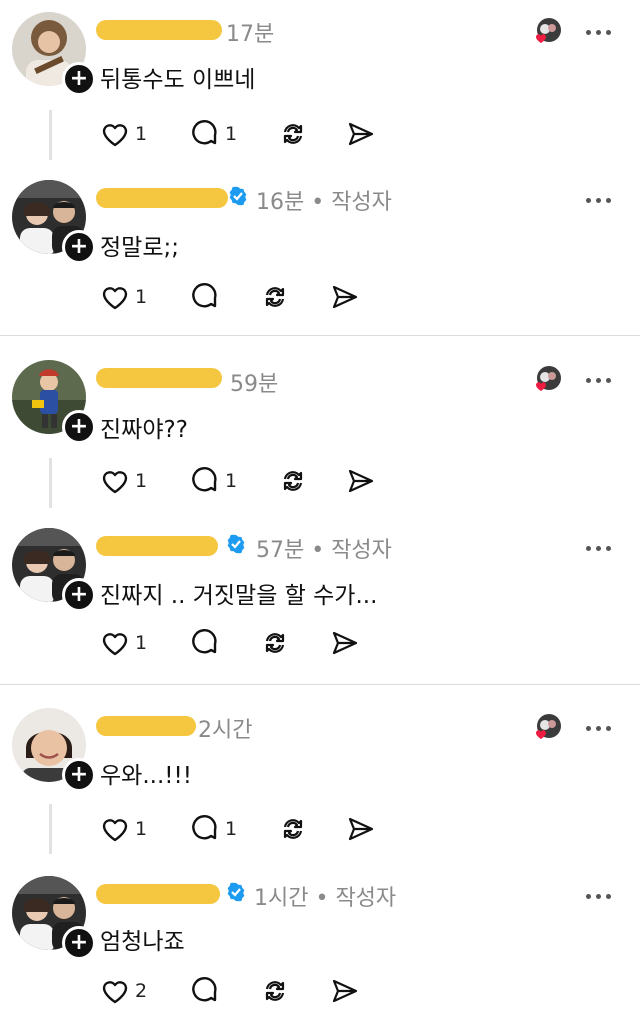  I want to click on like-count: 2, so click(141, 991).